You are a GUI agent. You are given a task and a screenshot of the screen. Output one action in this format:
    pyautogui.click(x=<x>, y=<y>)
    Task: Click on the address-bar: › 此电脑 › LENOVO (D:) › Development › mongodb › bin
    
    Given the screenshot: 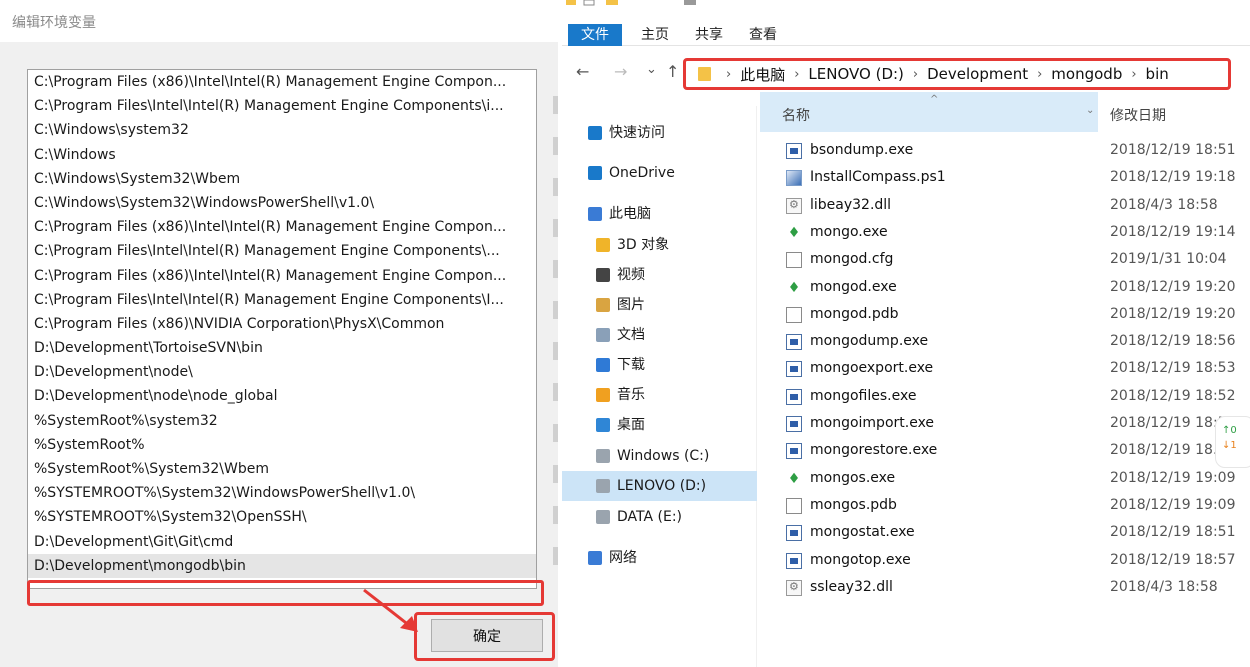 What is the action you would take?
    pyautogui.click(x=957, y=74)
    